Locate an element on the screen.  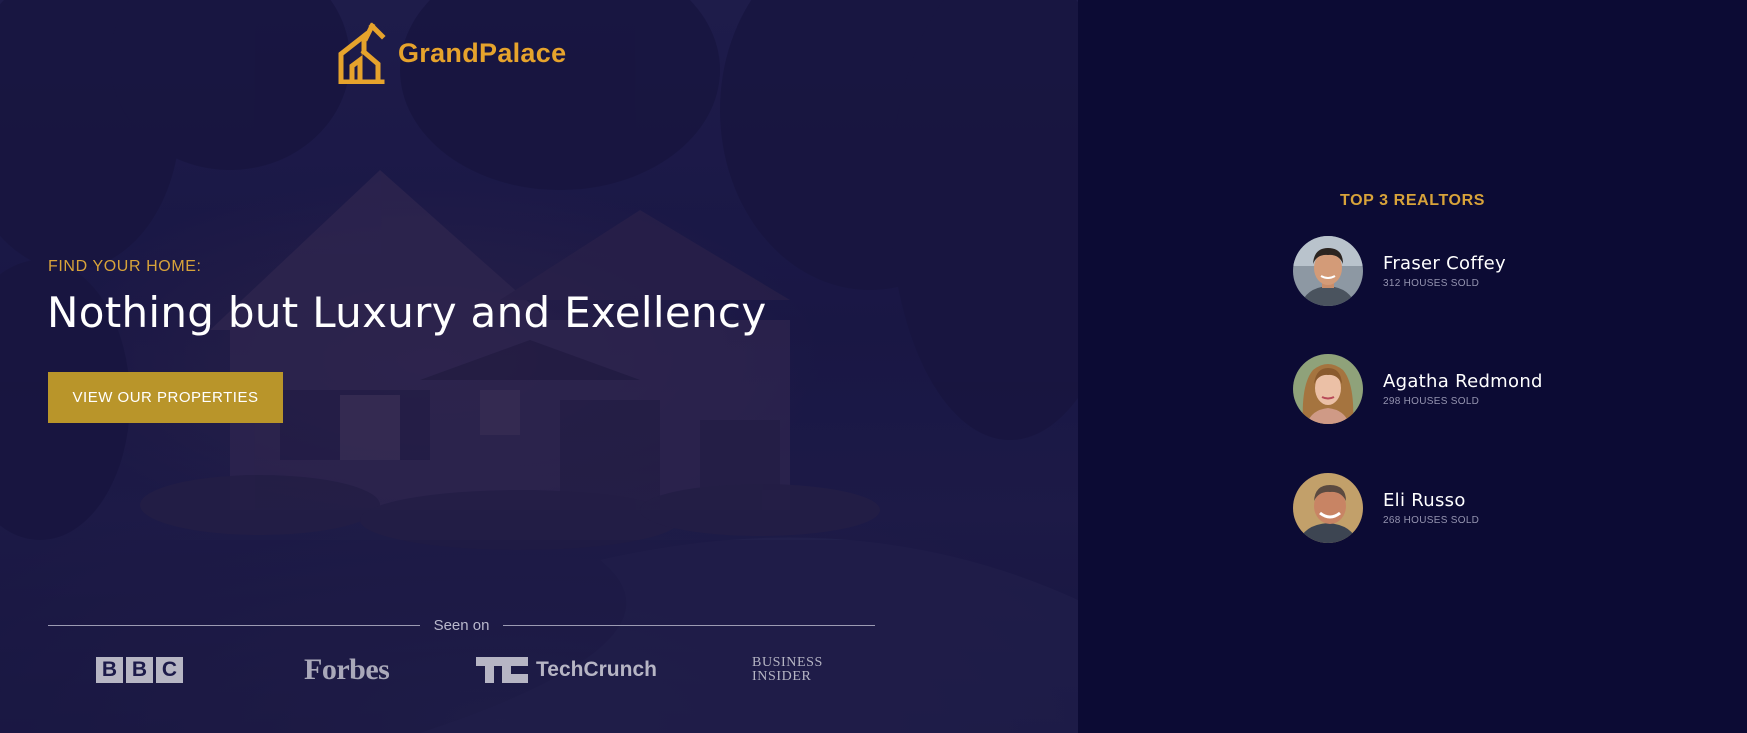
realtor-houses-sold: 268 HOUSES SOLD is located at coordinates (1431, 520).